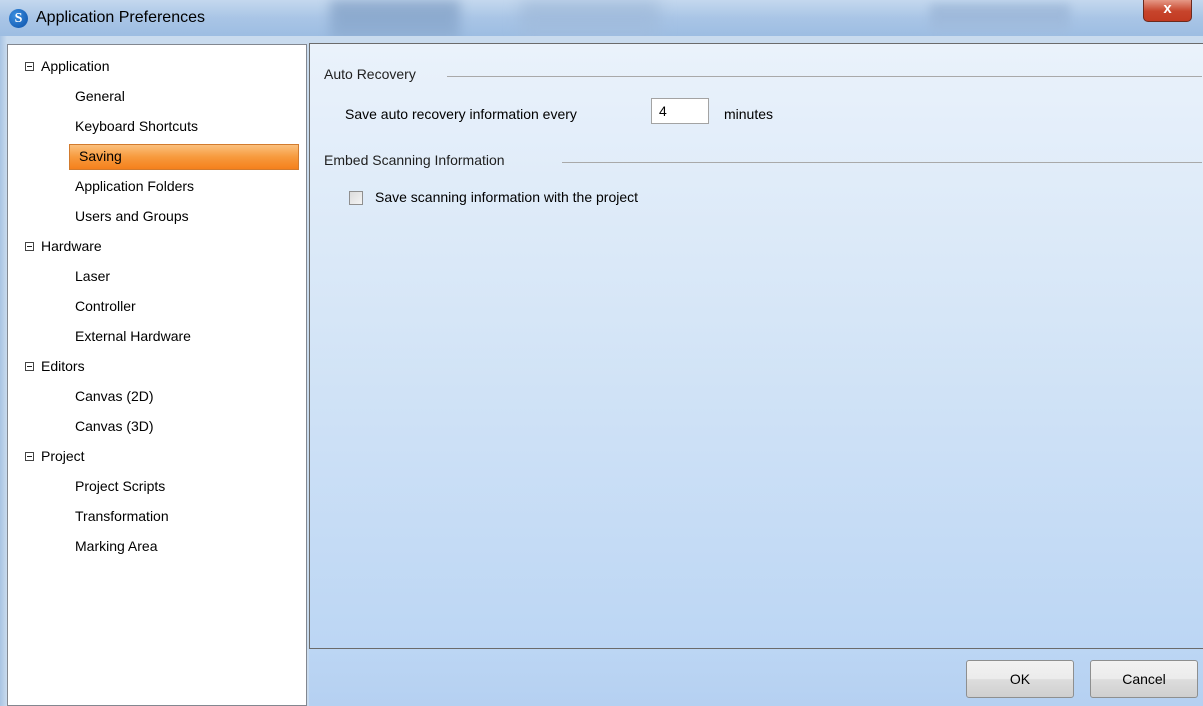 The width and height of the screenshot is (1203, 706). I want to click on tree-item-label: Project Scripts, so click(120, 486).